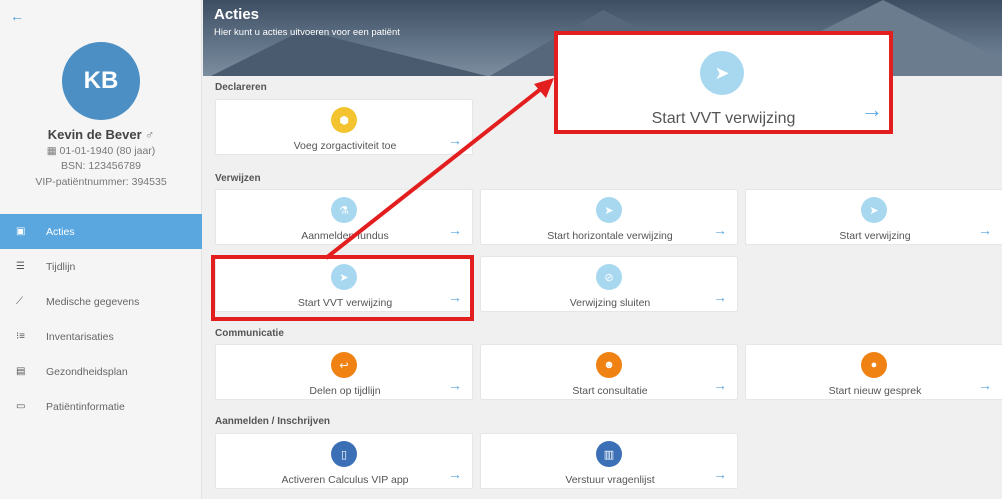 This screenshot has width=1002, height=499. I want to click on sidebar-item-label: Gezondheidsplan, so click(87, 371).